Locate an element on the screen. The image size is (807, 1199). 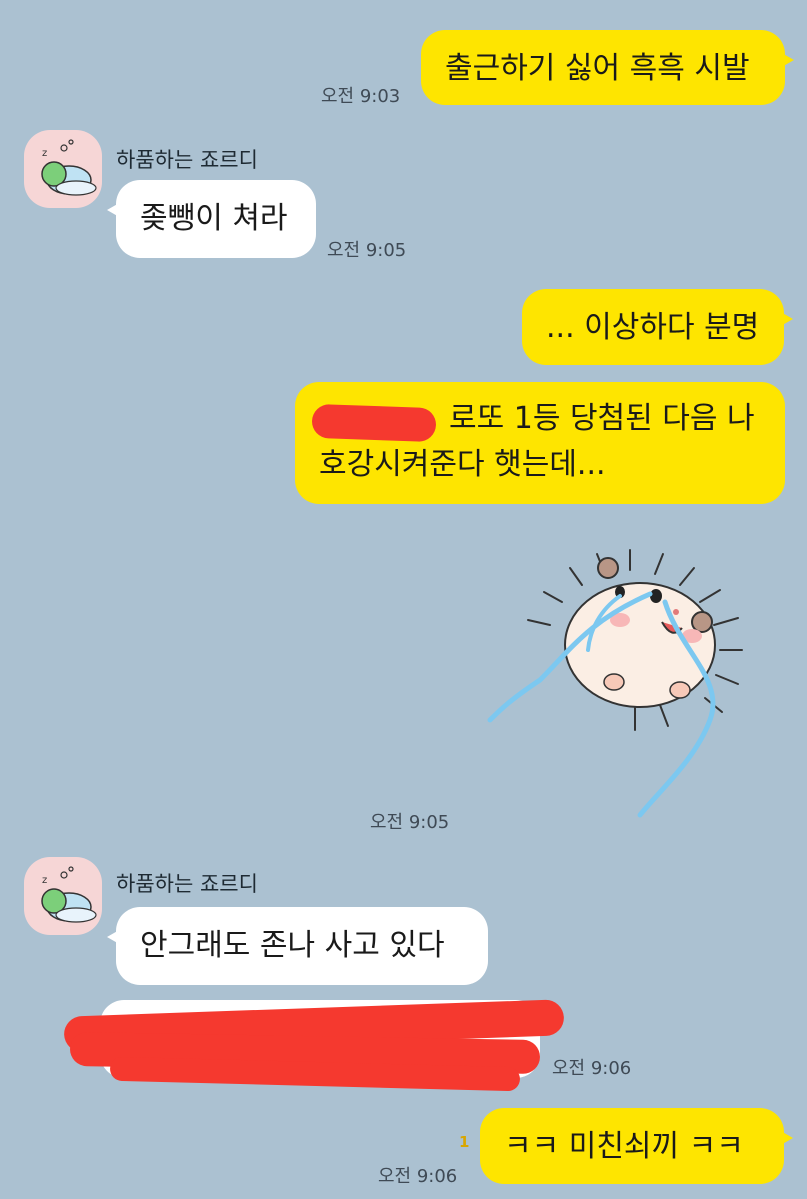
message-time: 오전 9:03 is located at coordinates (361, 96).